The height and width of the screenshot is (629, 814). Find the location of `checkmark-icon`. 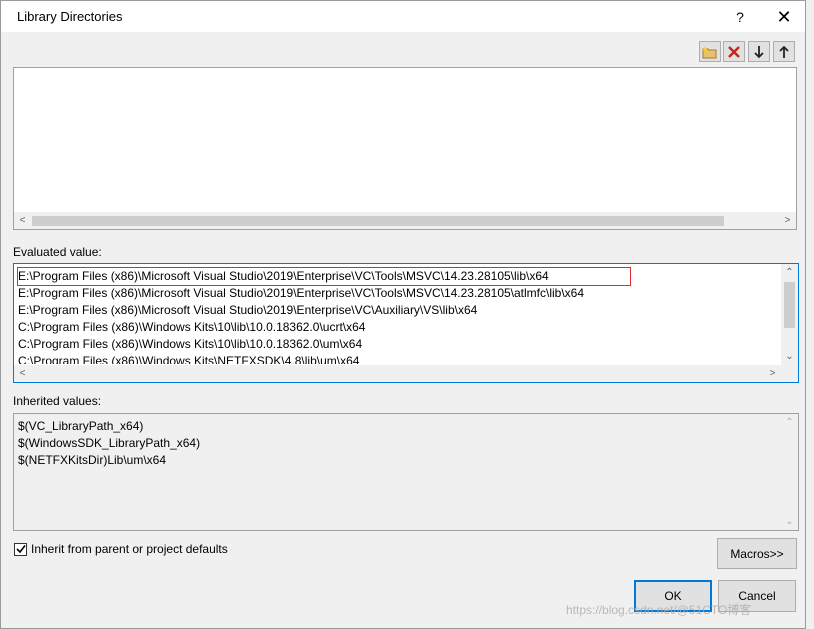

checkmark-icon is located at coordinates (20, 549).